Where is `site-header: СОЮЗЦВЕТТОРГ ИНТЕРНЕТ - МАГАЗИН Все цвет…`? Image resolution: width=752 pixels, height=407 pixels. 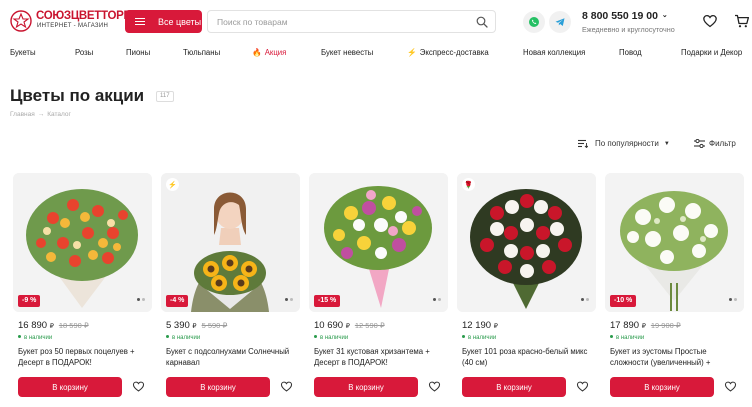 site-header: СОЮЗЦВЕТТОРГ ИНТЕРНЕТ - МАГАЗИН Все цвет… is located at coordinates (376, 21).